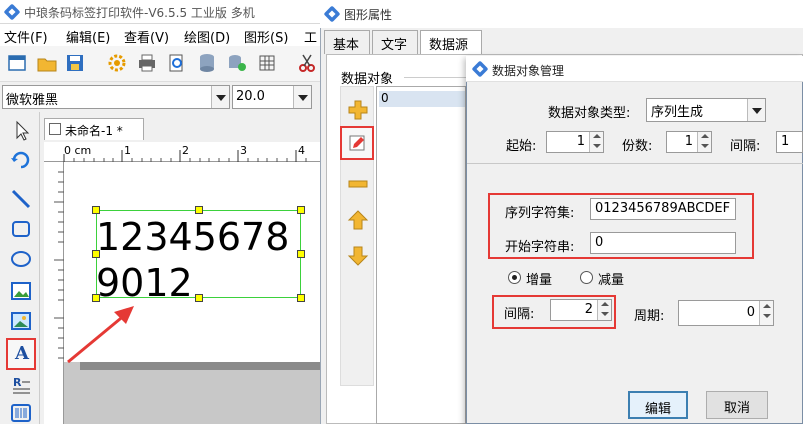  Describe the element at coordinates (421, 255) in the screenshot. I see `data-object-list: 0` at that location.